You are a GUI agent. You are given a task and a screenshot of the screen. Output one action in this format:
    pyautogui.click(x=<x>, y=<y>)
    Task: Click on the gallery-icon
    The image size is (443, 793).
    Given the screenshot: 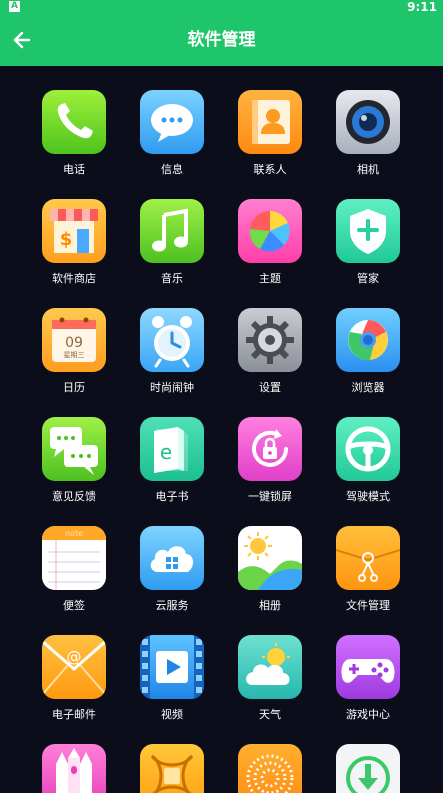 What is the action you would take?
    pyautogui.click(x=270, y=558)
    